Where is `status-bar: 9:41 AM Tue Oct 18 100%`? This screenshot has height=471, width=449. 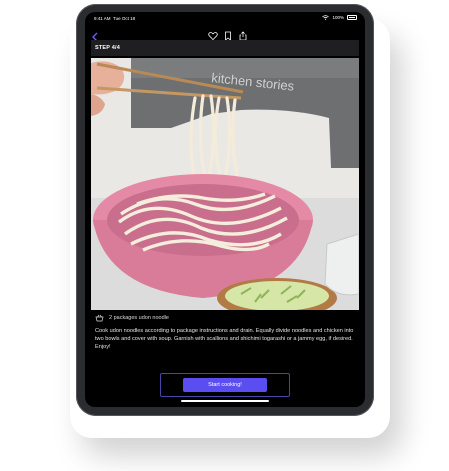 status-bar: 9:41 AM Tue Oct 18 100% is located at coordinates (225, 19).